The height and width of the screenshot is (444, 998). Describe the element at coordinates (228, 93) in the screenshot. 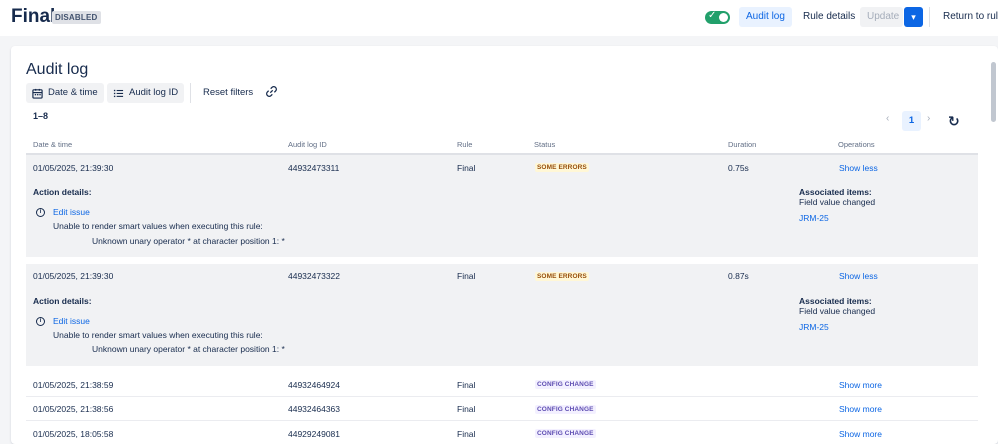

I see `reset-filters-button: Reset filters` at that location.